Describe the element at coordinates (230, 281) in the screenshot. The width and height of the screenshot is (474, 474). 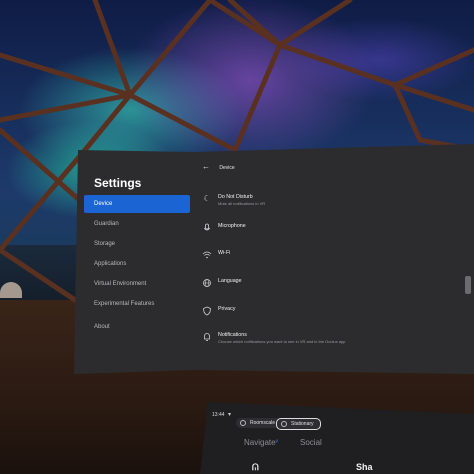
I see `setting-label: Language` at that location.